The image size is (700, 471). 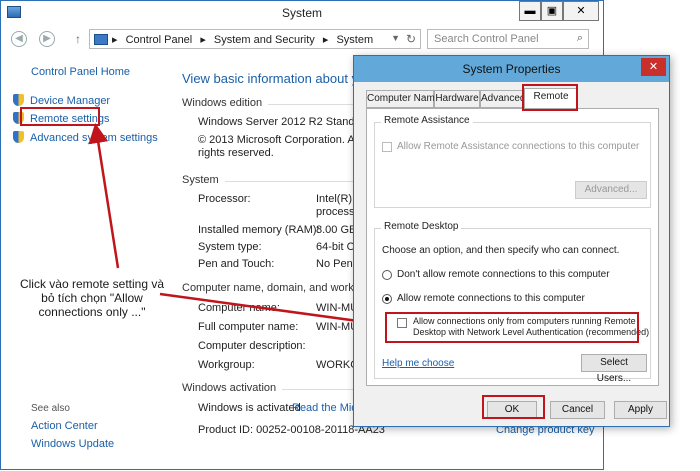 What do you see at coordinates (72, 444) in the screenshot?
I see `windows-update-link: Windows Update` at bounding box center [72, 444].